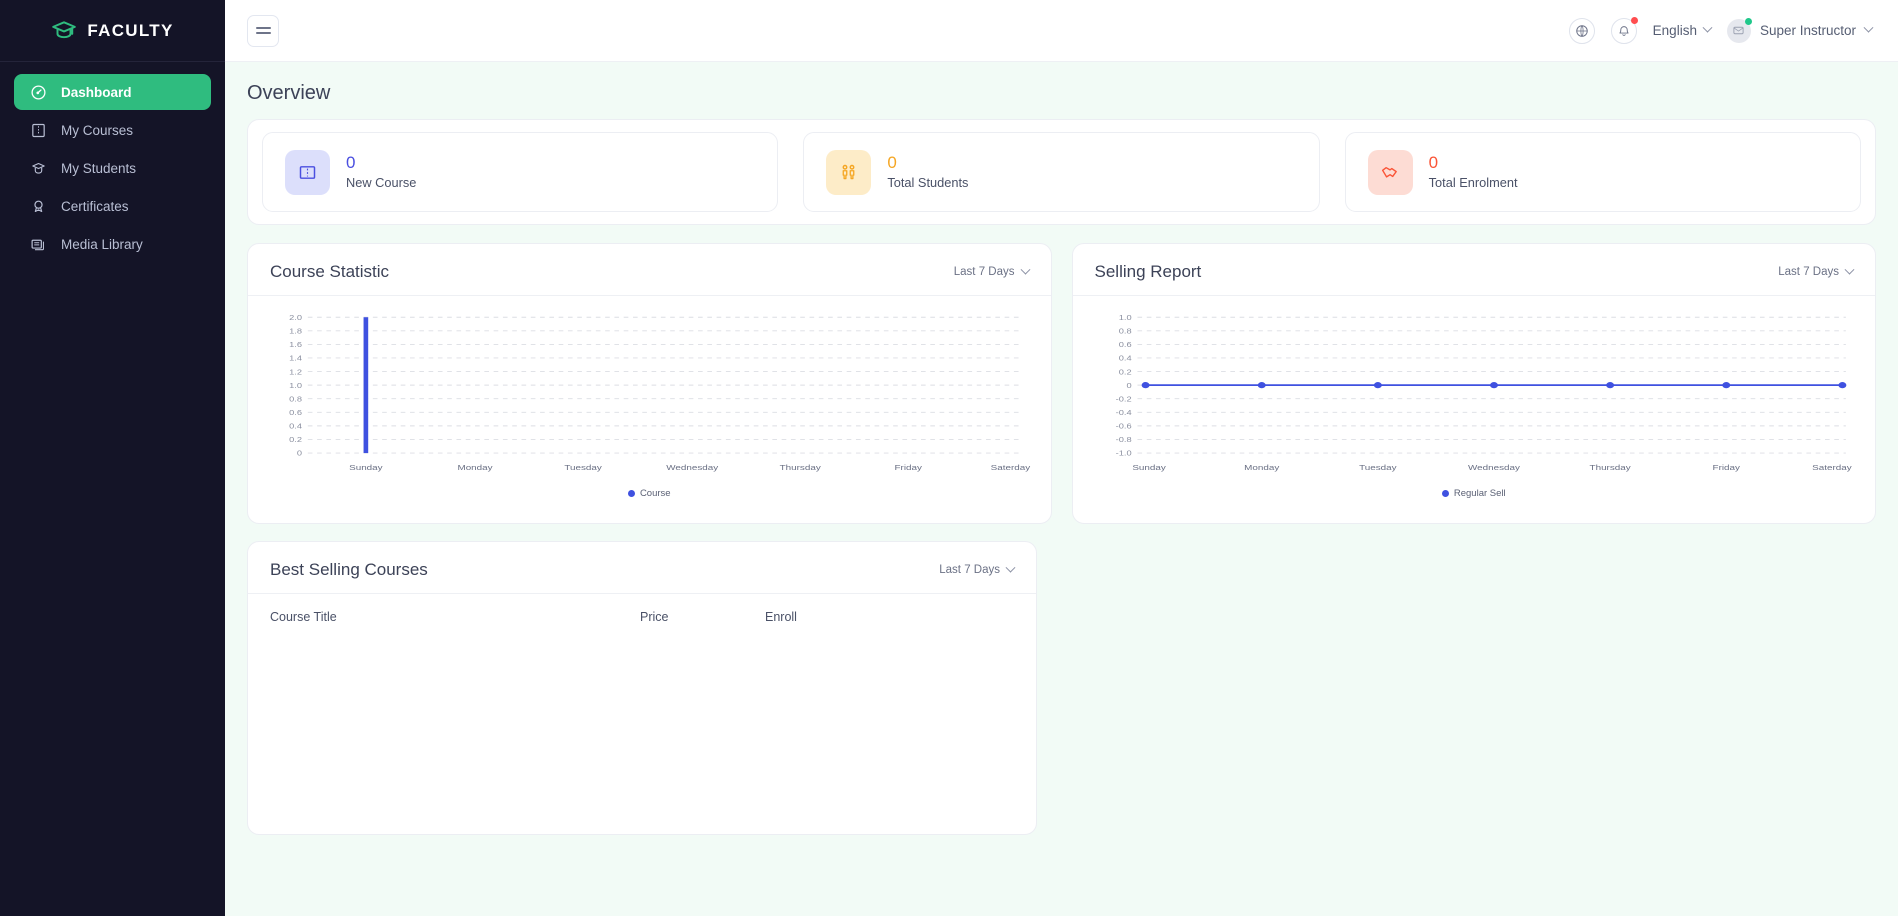 This screenshot has height=916, width=1898. What do you see at coordinates (928, 183) in the screenshot?
I see `stat-label: Total Students` at bounding box center [928, 183].